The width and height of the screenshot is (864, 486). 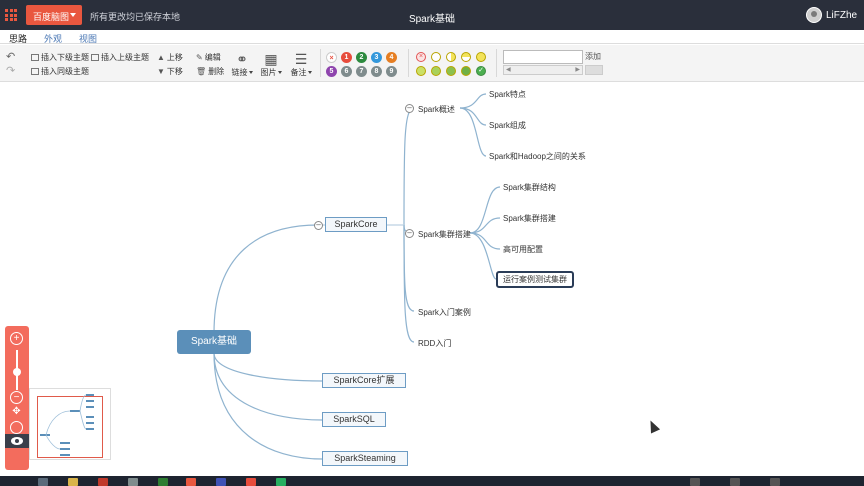 I want to click on image-button: ▦ 图片, so click(x=271, y=64).